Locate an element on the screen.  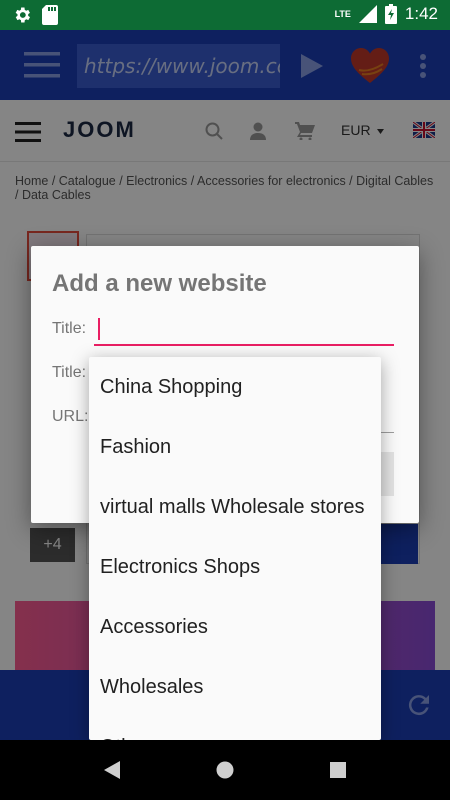
home-icon is located at coordinates (225, 770).